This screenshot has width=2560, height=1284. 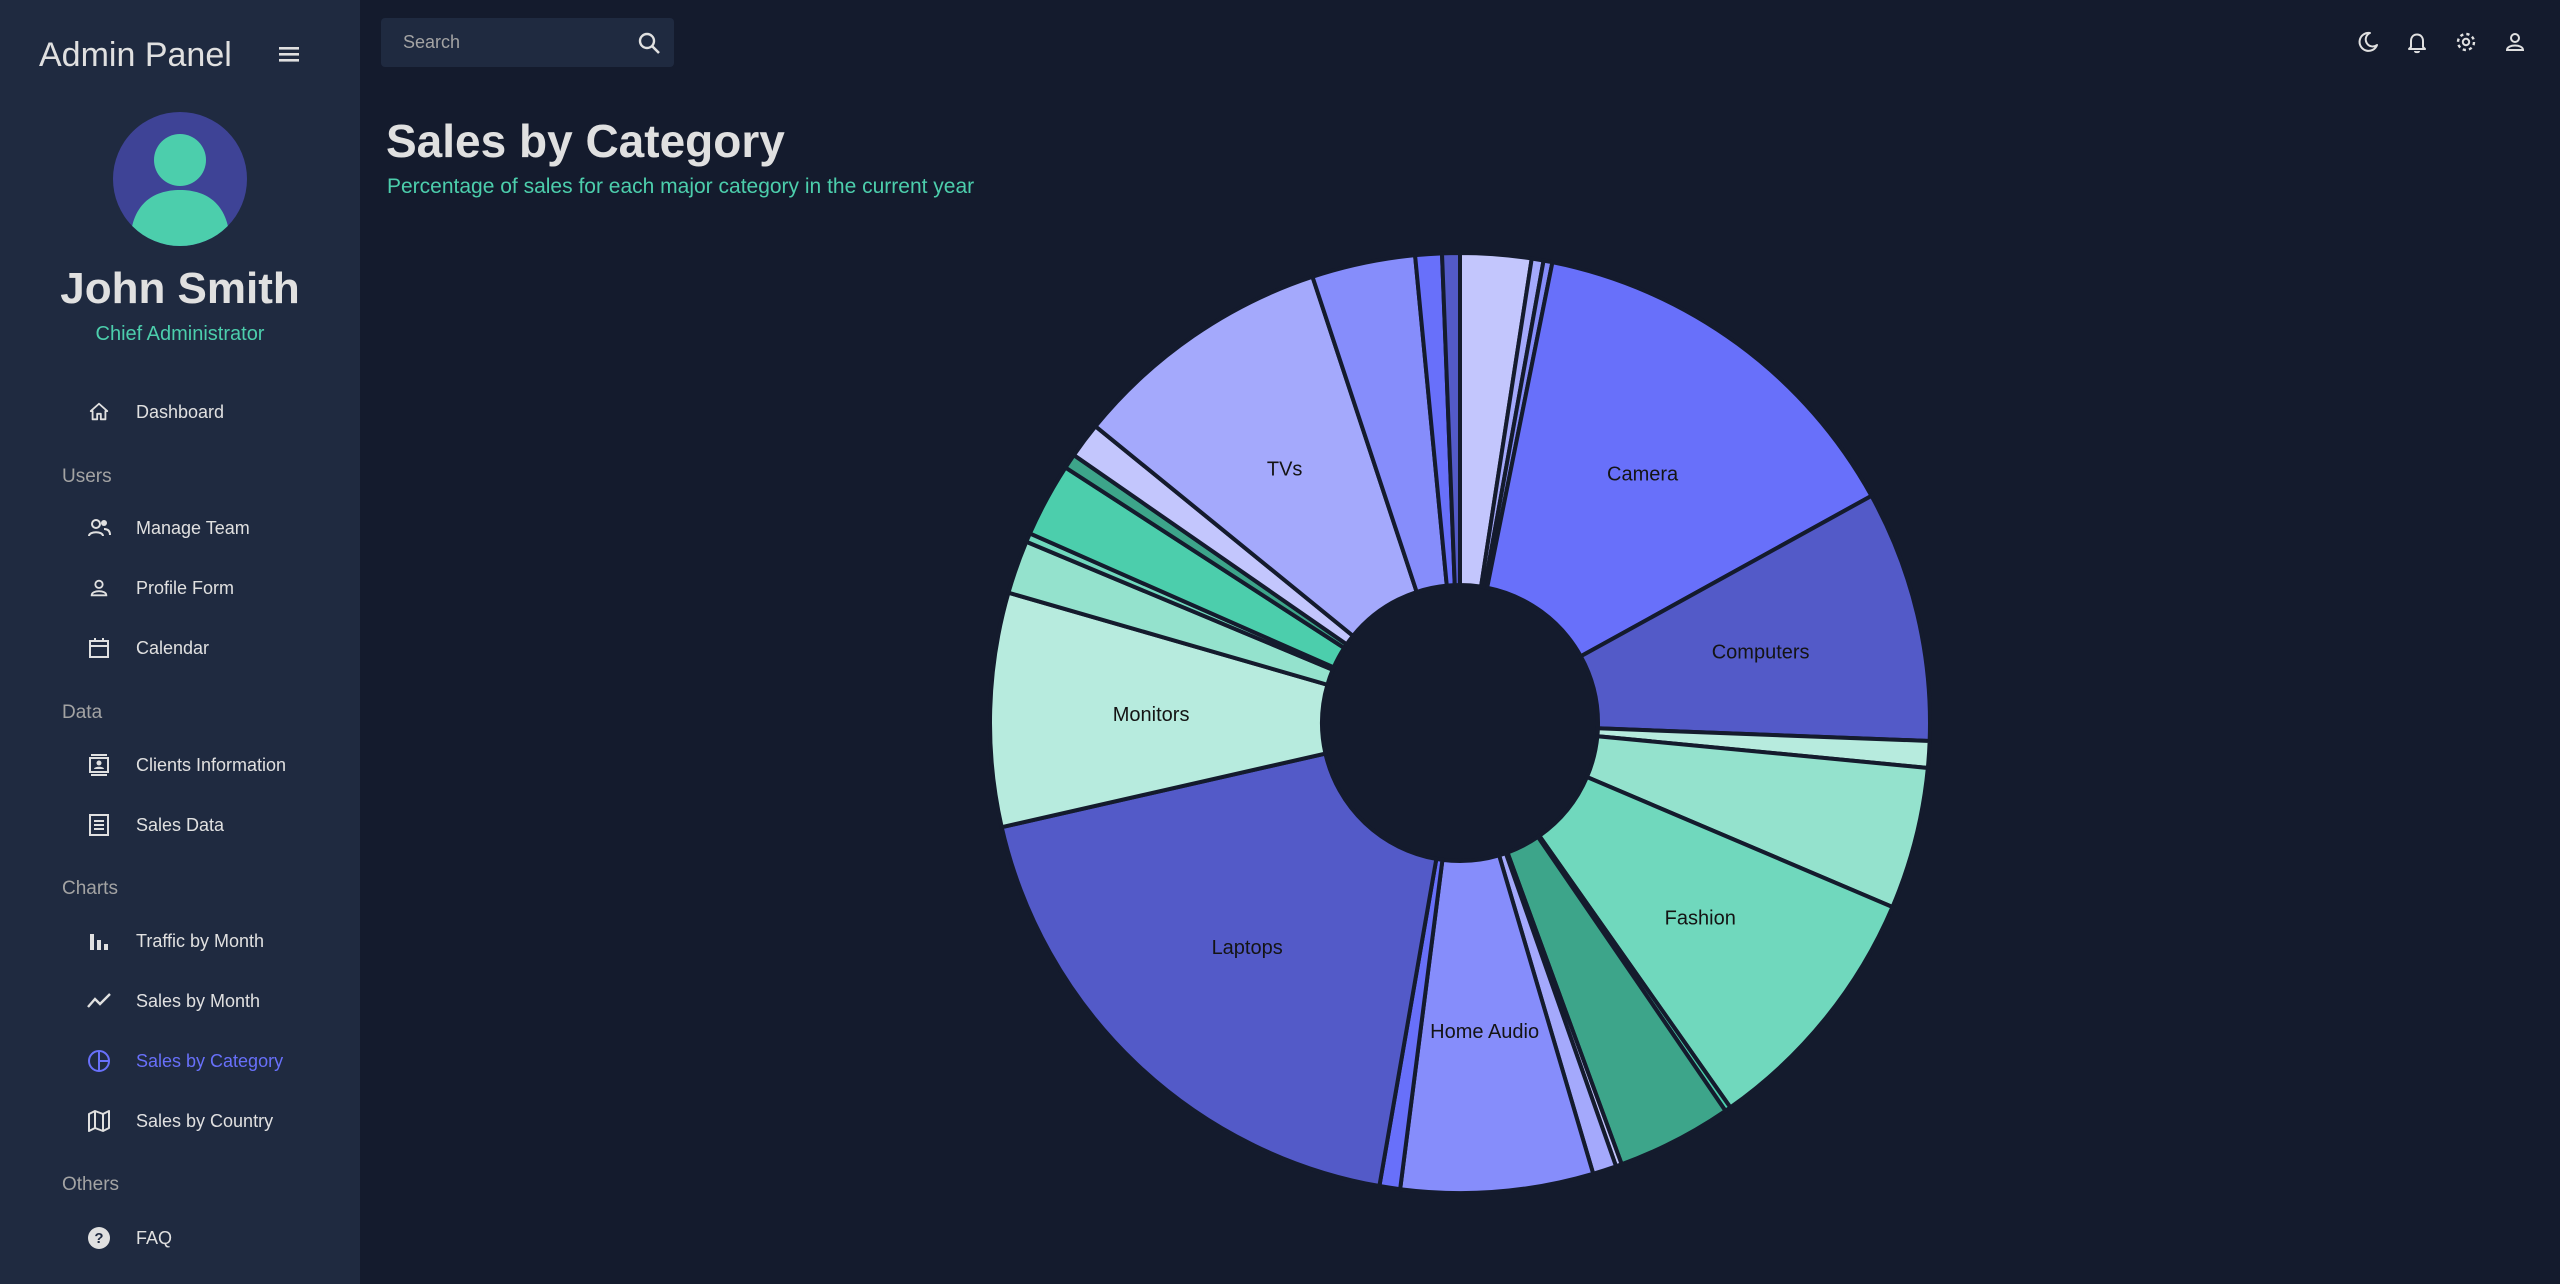 What do you see at coordinates (1643, 475) in the screenshot?
I see `slice-label: Camera` at bounding box center [1643, 475].